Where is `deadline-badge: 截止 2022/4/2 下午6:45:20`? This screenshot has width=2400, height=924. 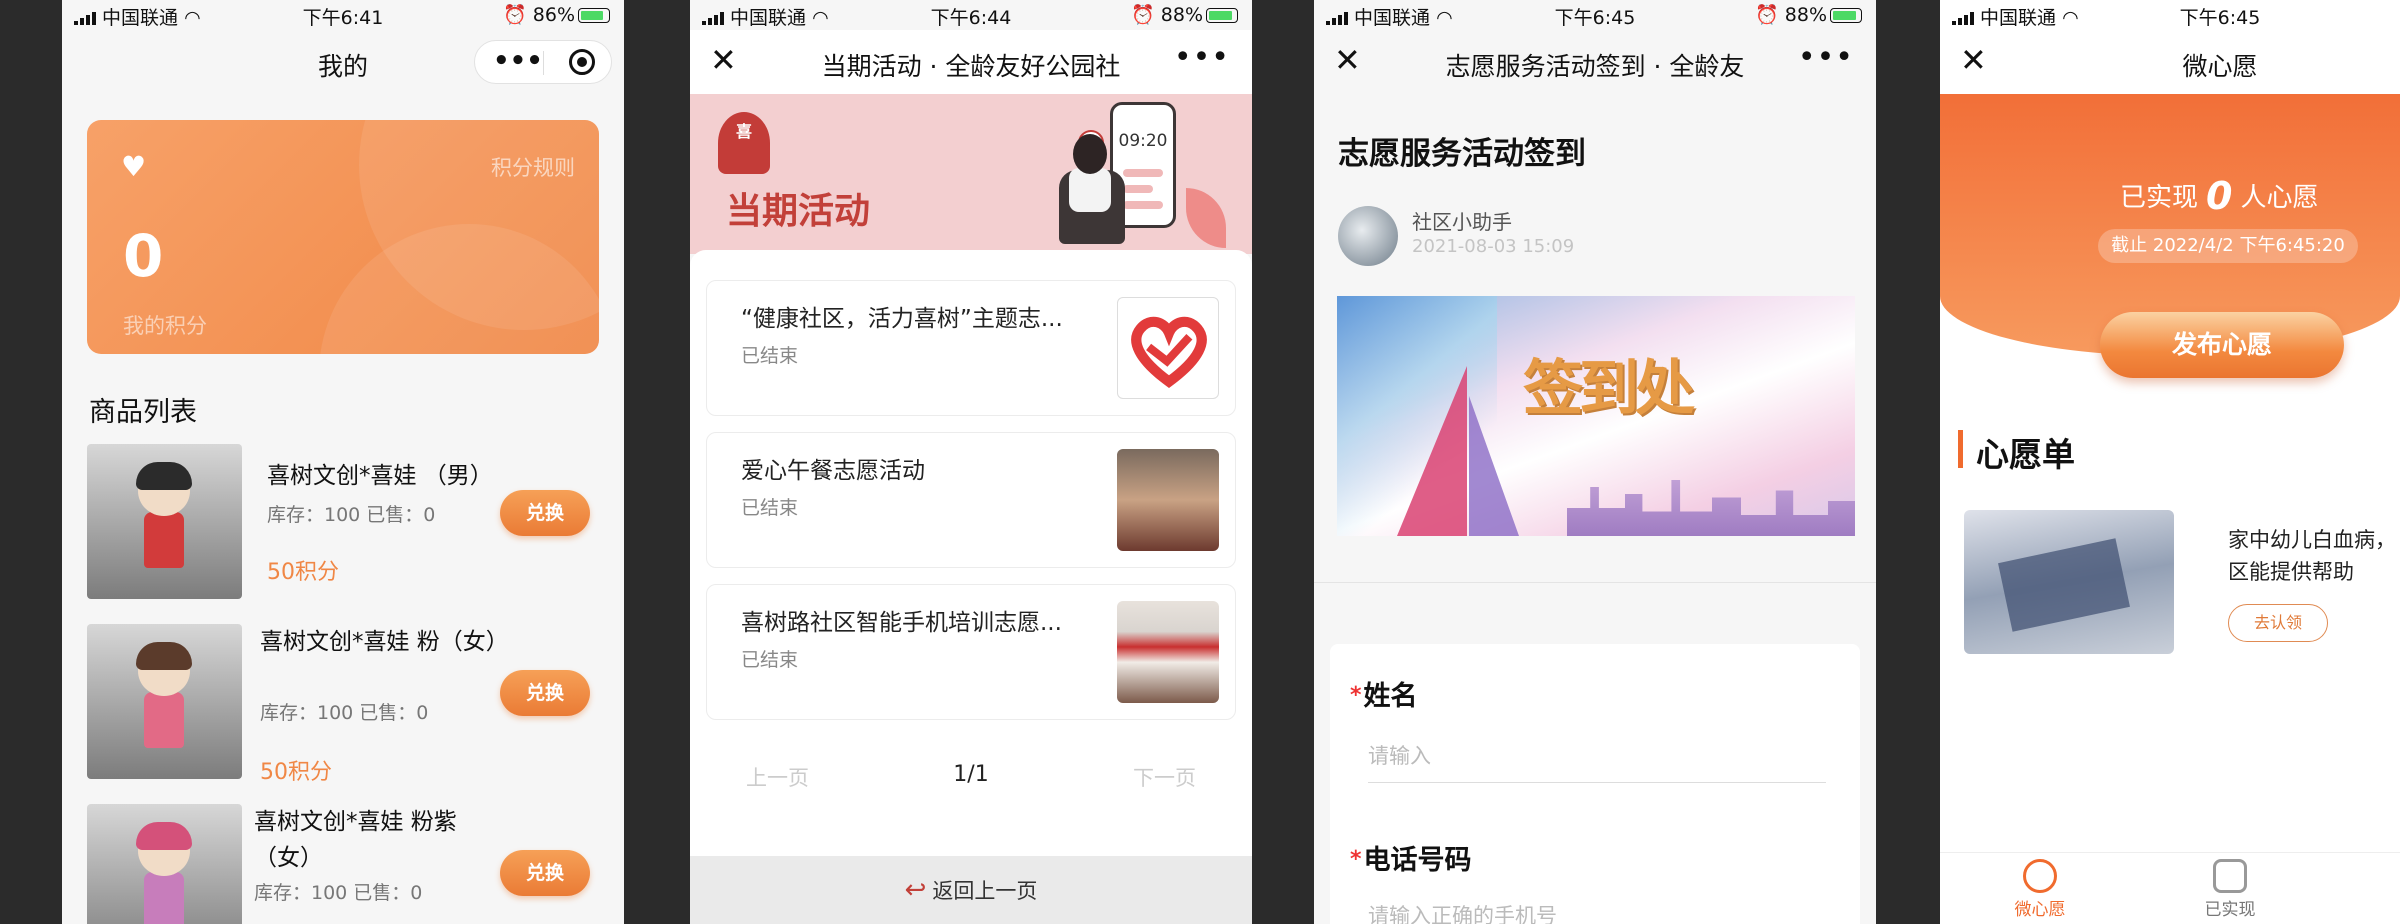 deadline-badge: 截止 2022/4/2 下午6:45:20 is located at coordinates (2228, 246).